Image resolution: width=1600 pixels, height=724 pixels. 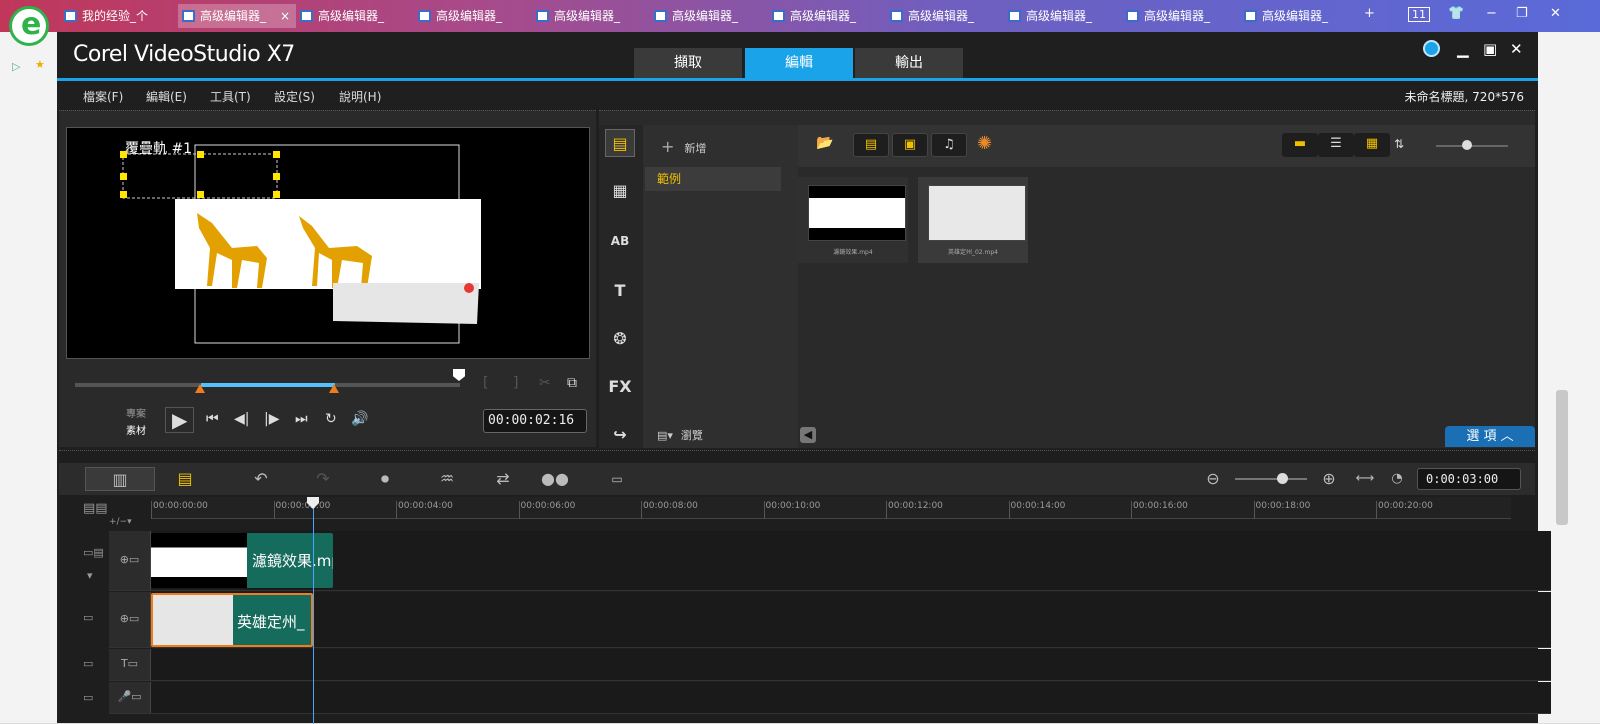 What do you see at coordinates (683, 146) in the screenshot?
I see `add-folder-button: + 新增` at bounding box center [683, 146].